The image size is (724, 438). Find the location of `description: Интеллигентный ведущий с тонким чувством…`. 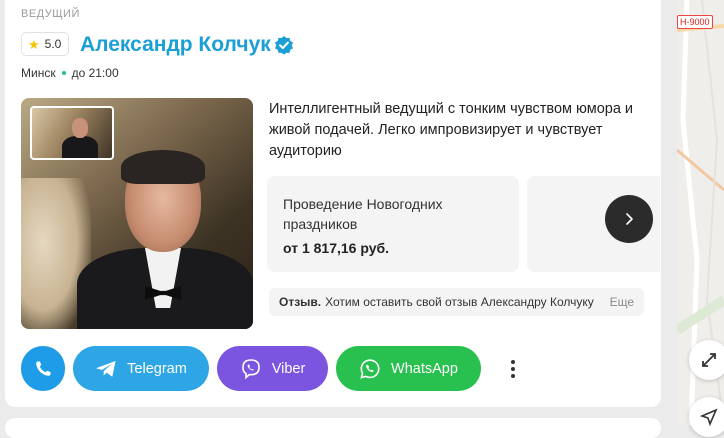

description: Интеллигентный ведущий с тонким чувством… is located at coordinates (451, 130).